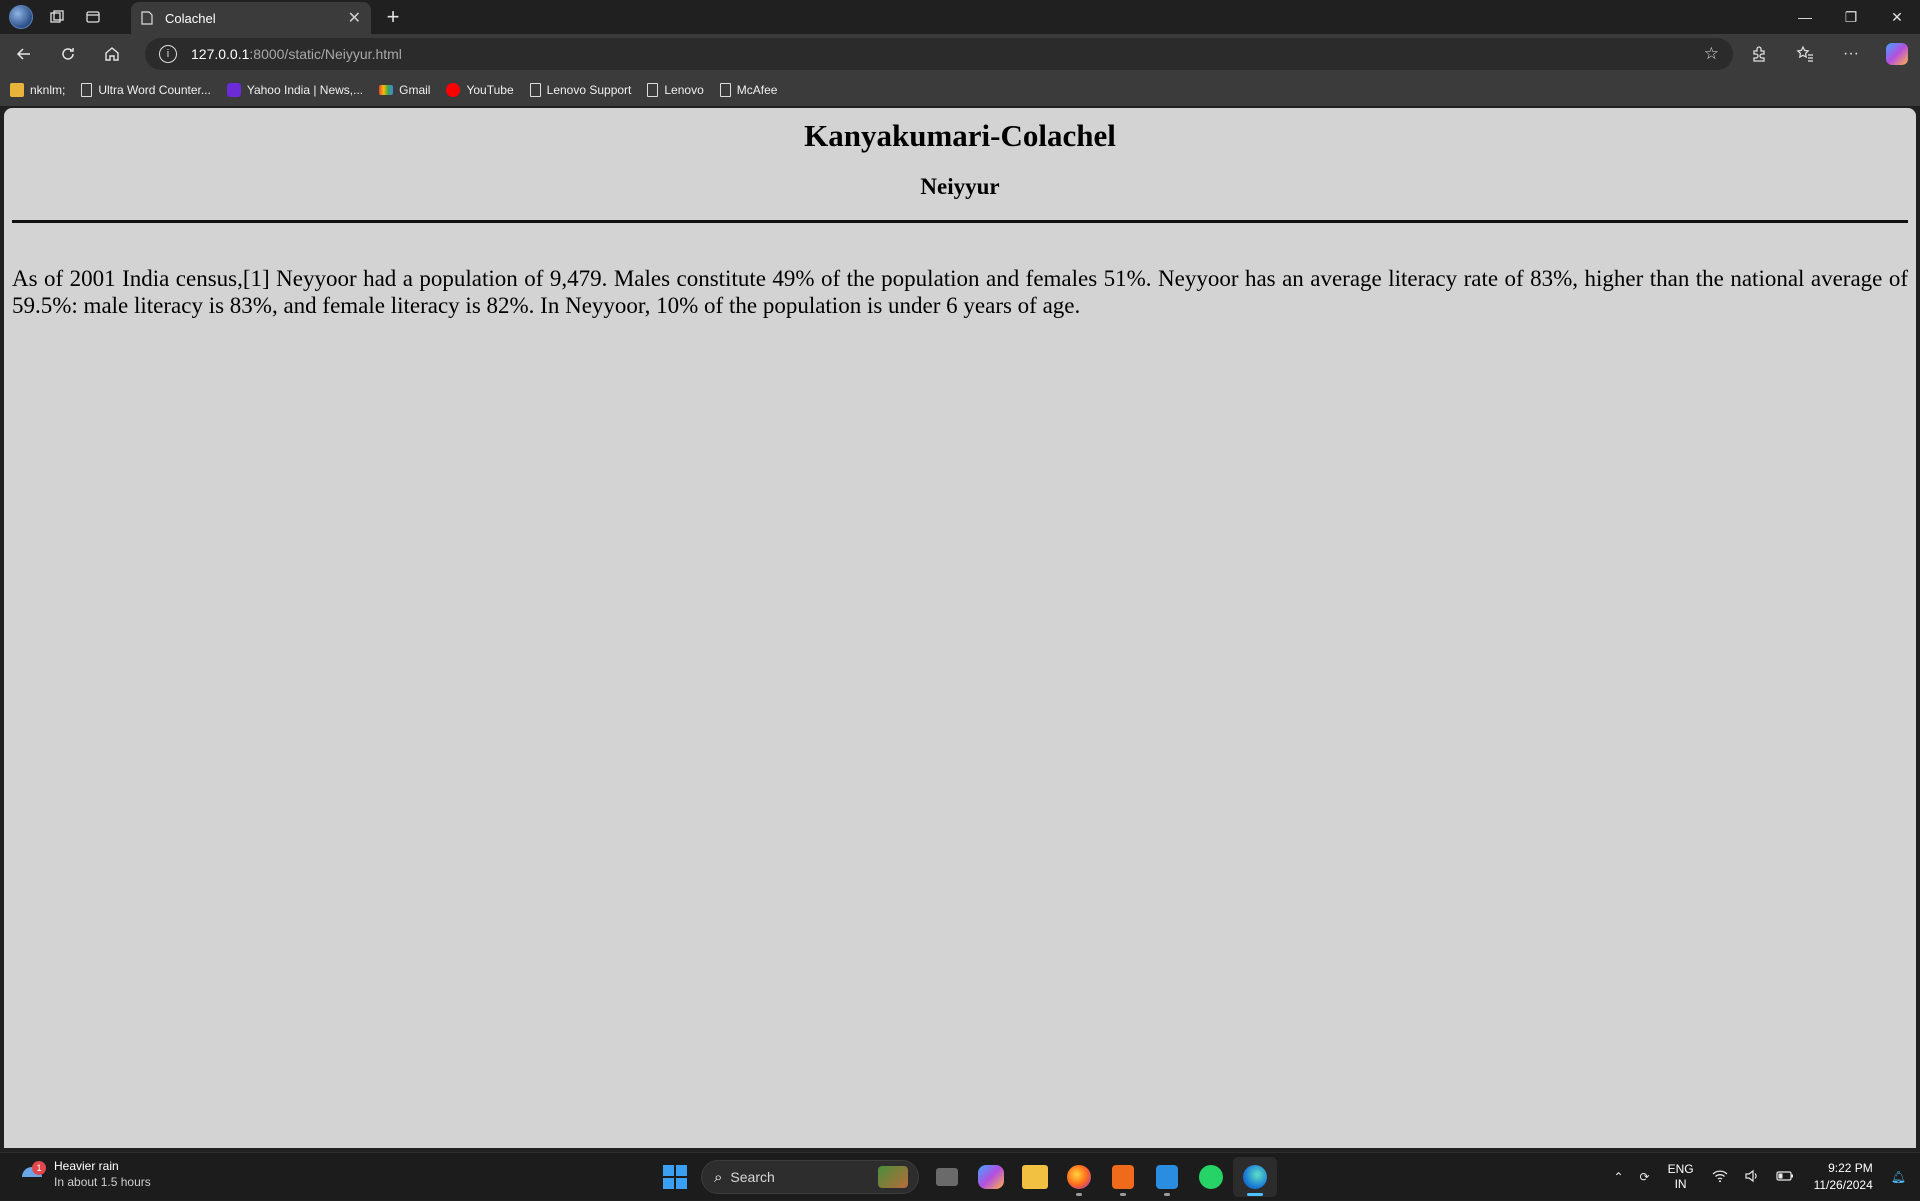 The height and width of the screenshot is (1201, 1920). Describe the element at coordinates (393, 17) in the screenshot. I see `new-tab-button: +` at that location.